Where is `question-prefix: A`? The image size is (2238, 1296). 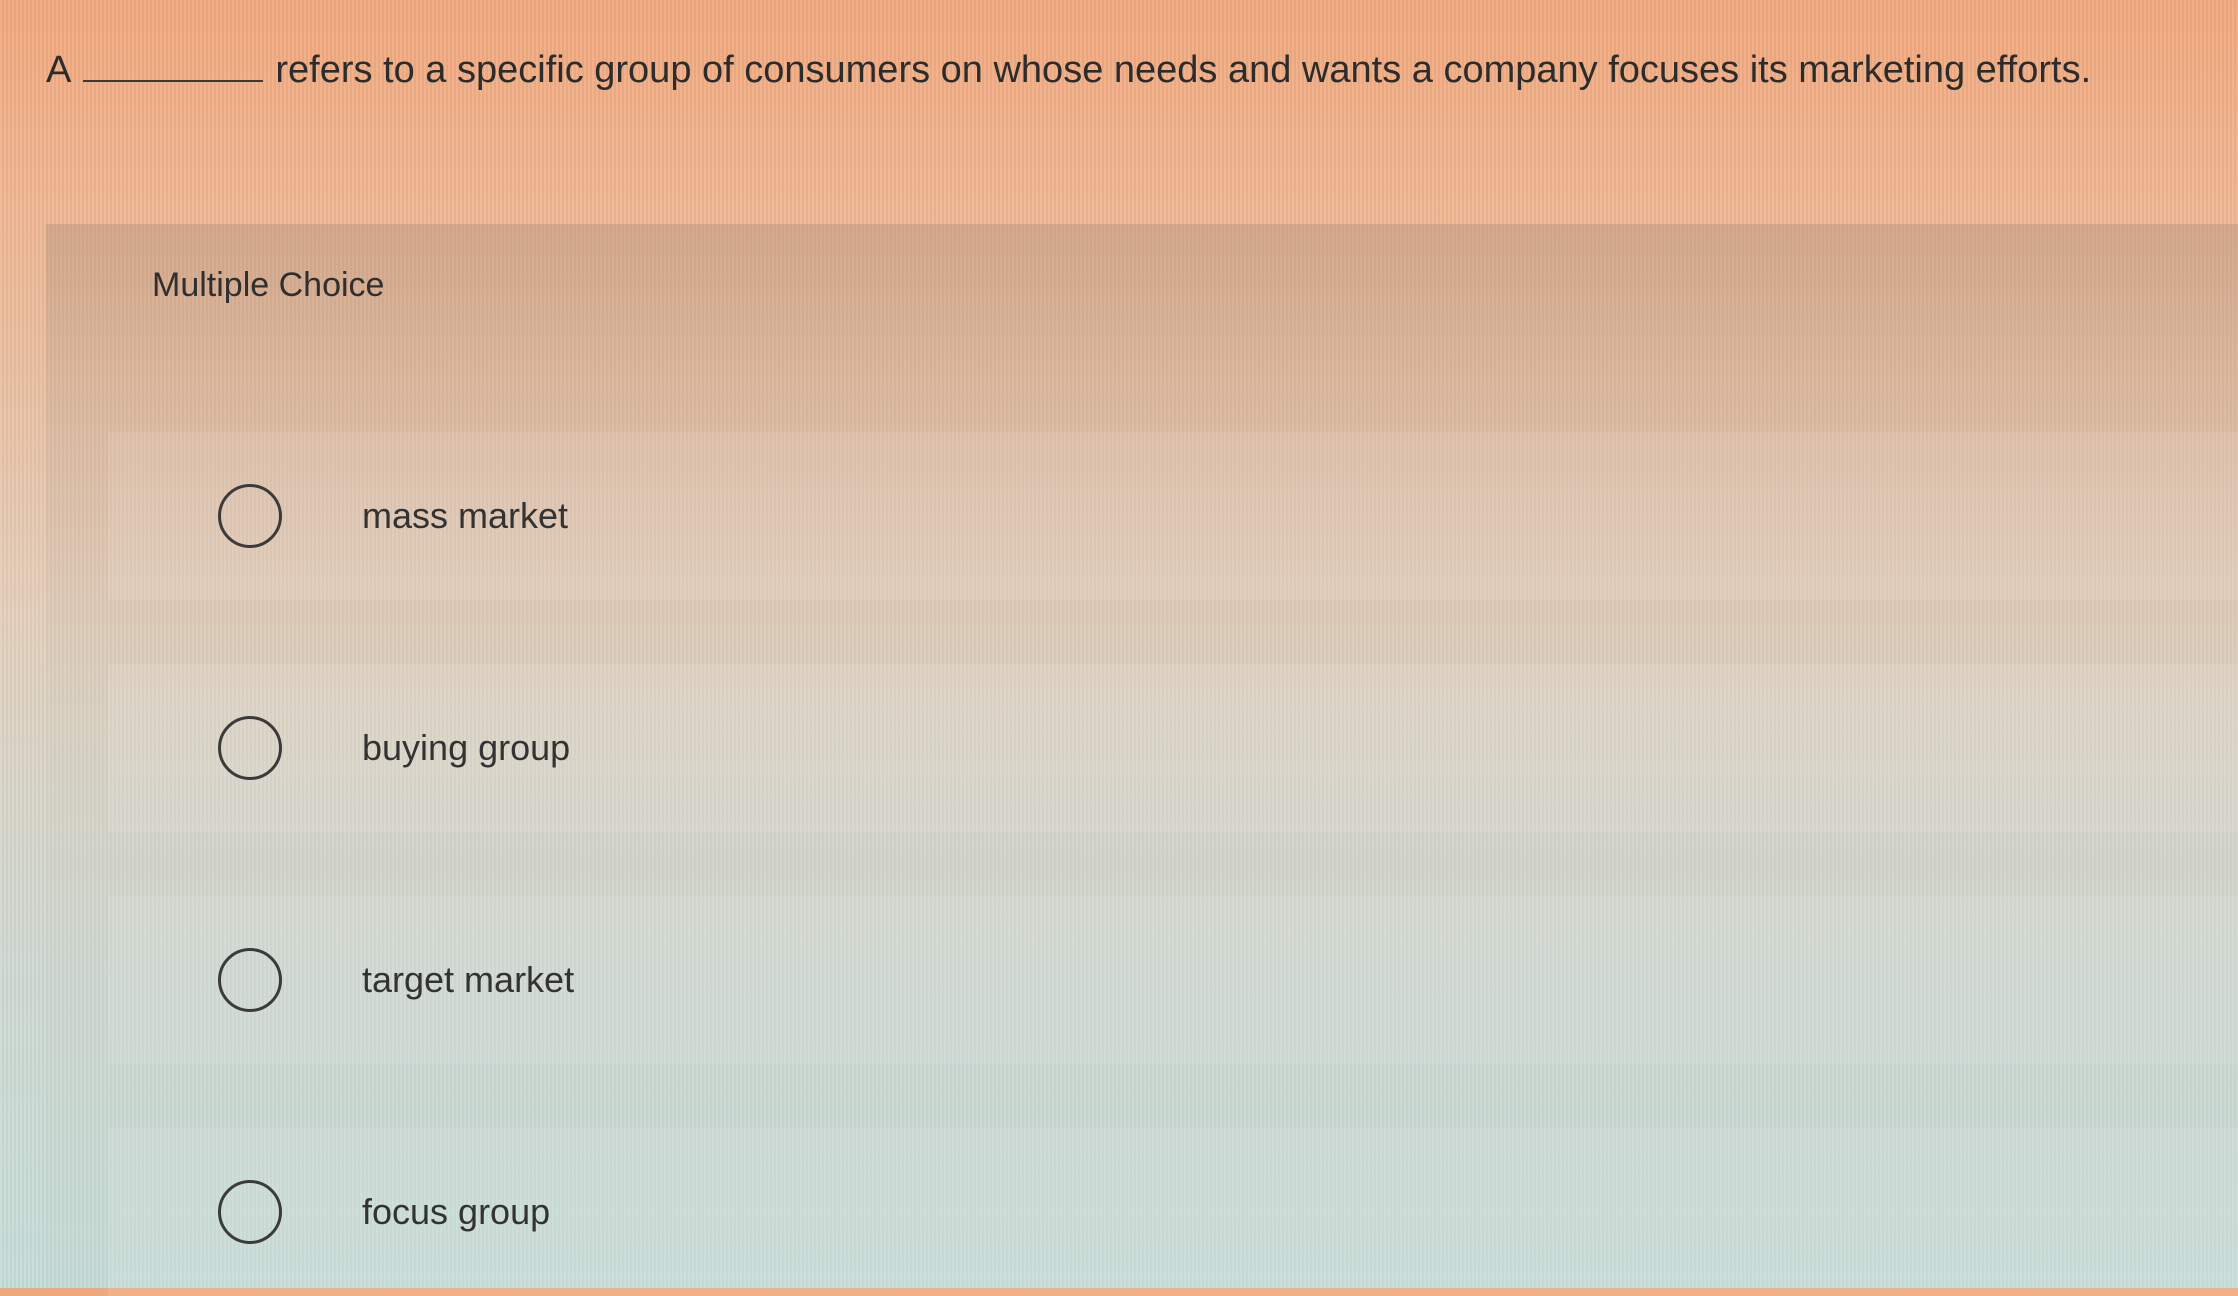
question-prefix: A is located at coordinates (59, 70).